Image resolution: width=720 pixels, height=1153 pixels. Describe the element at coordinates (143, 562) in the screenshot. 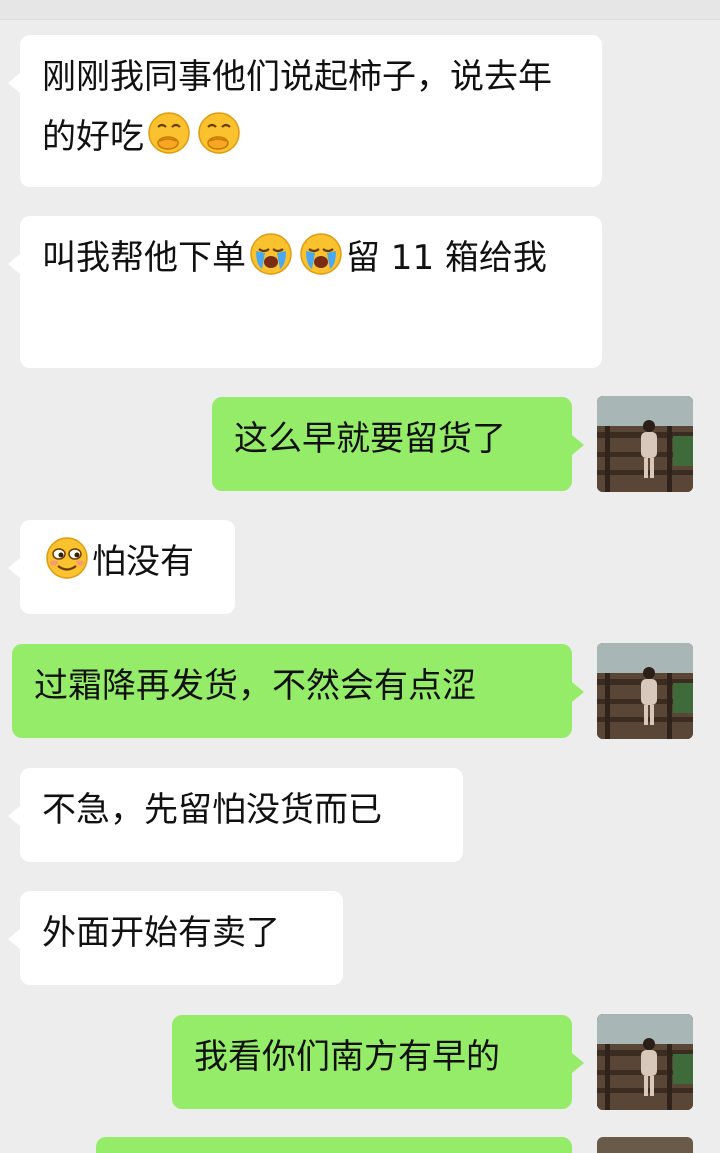

I see `message-text: 怕没有` at that location.